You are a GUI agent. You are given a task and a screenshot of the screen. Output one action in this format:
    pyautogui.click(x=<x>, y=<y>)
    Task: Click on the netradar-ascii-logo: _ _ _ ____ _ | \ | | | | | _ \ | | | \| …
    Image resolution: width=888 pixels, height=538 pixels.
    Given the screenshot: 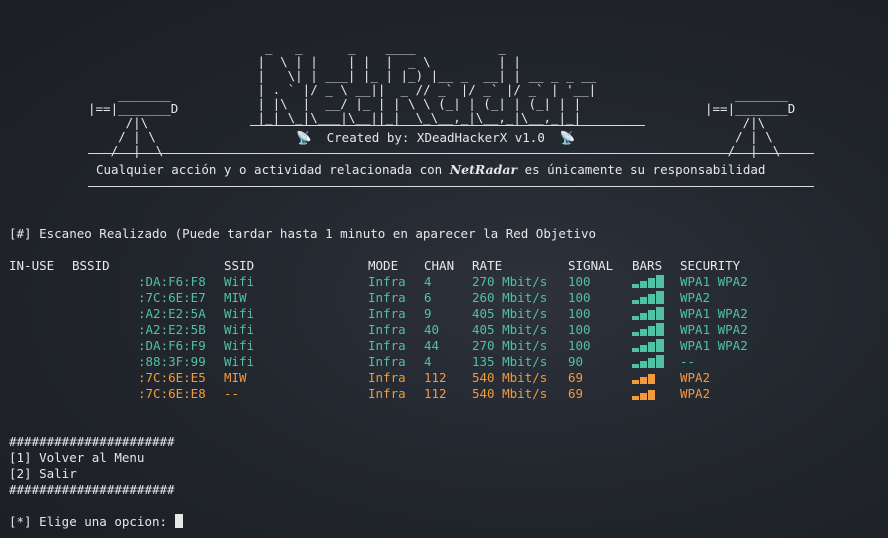 What is the action you would take?
    pyautogui.click(x=427, y=82)
    